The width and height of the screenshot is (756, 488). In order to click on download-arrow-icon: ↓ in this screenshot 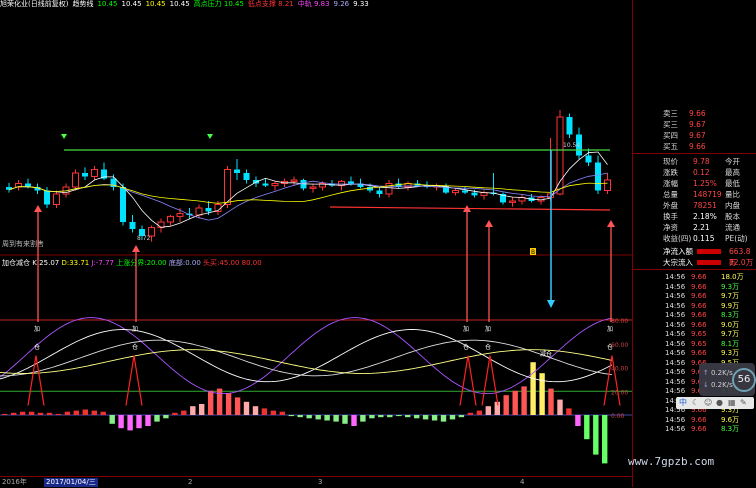, I will do `click(706, 385)`.